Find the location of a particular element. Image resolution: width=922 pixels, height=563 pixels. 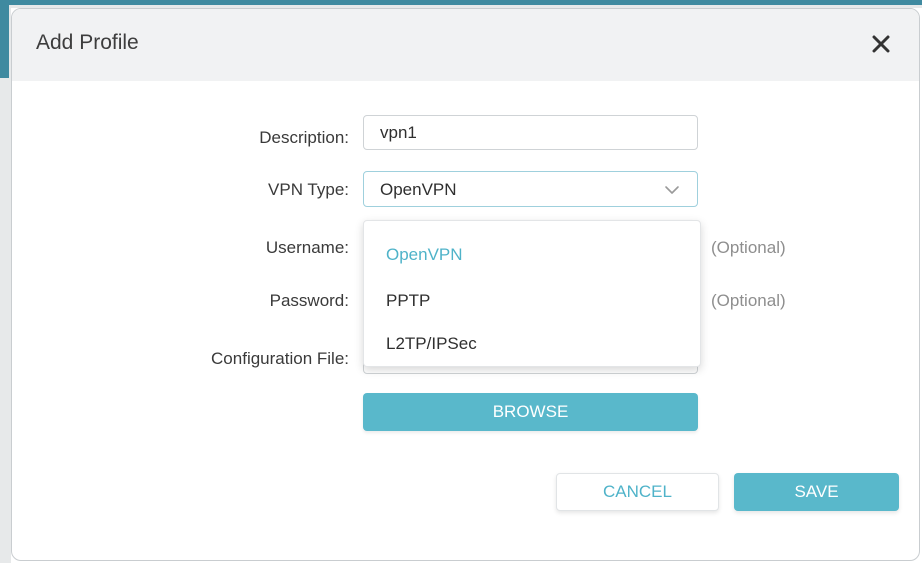

page-accent-top is located at coordinates (461, 2).